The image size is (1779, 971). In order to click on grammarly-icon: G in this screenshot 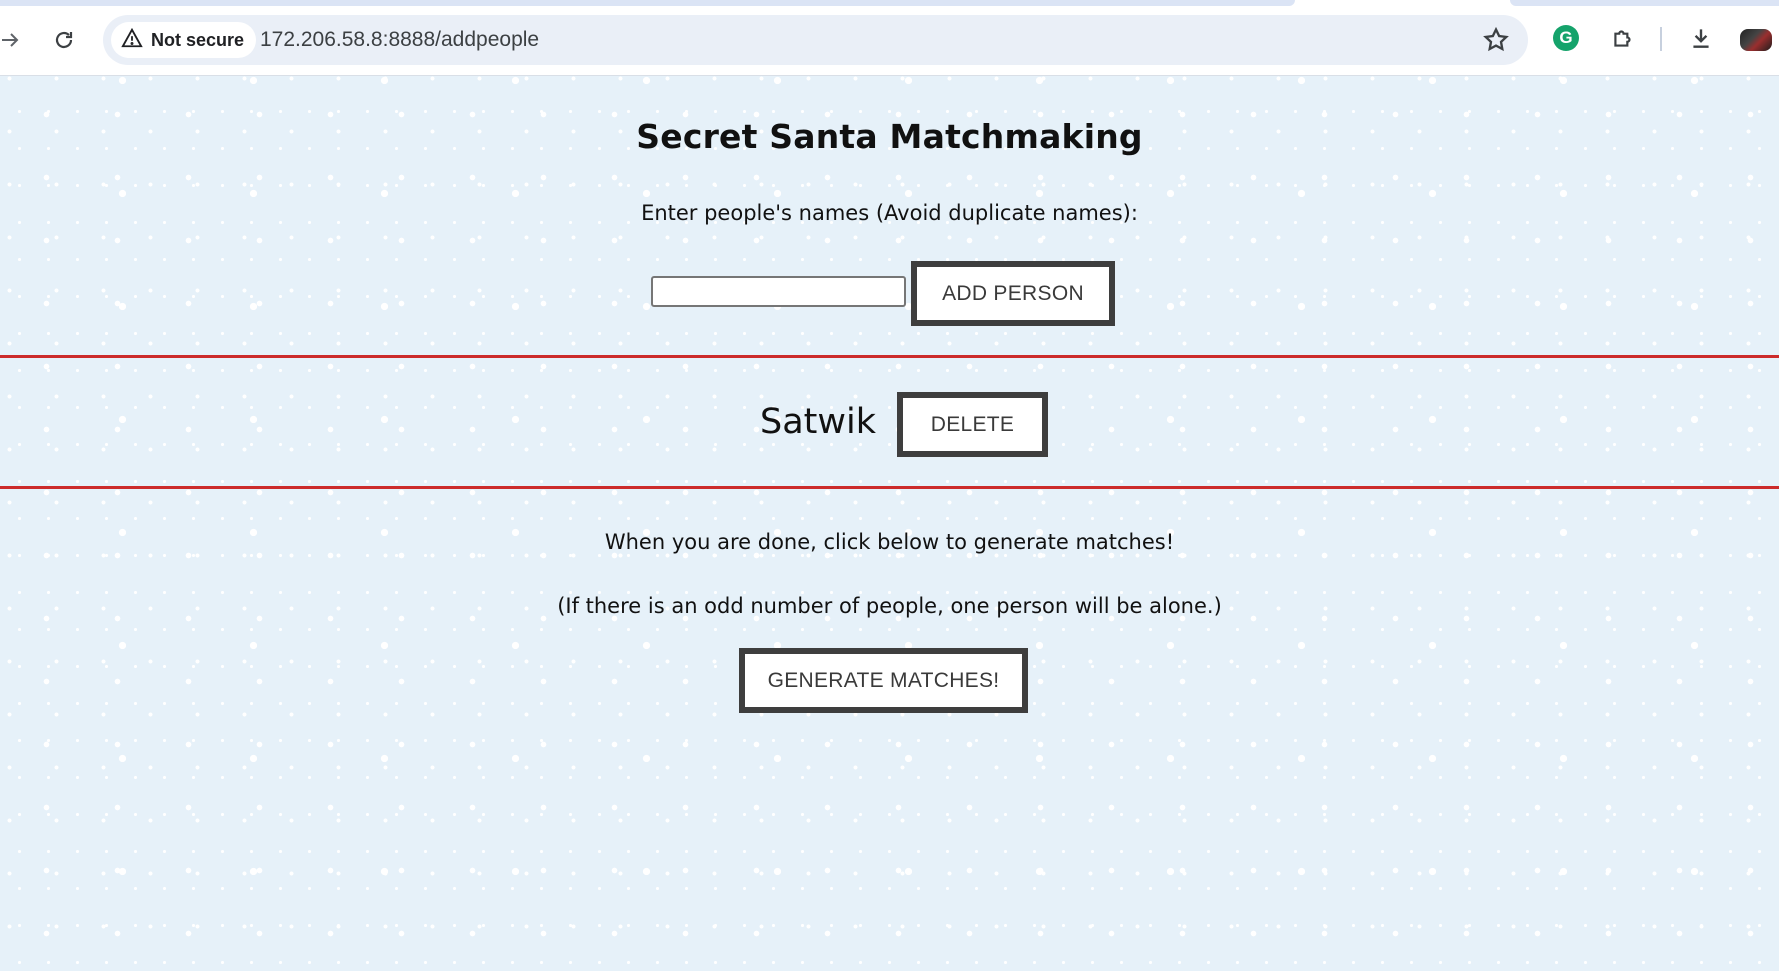, I will do `click(1566, 38)`.